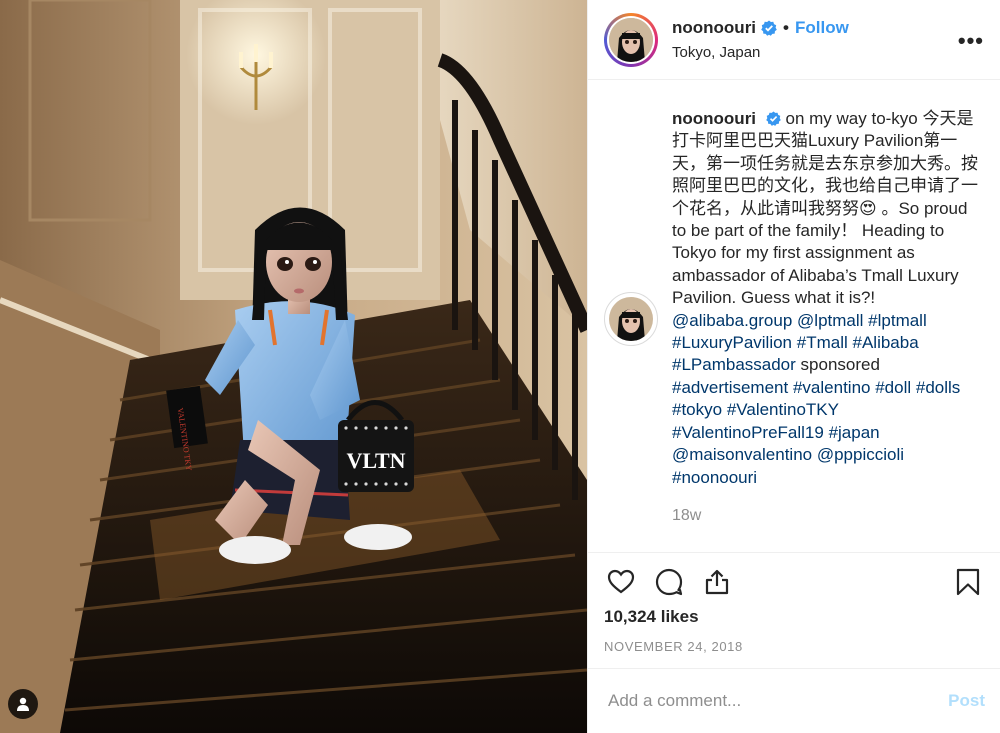  Describe the element at coordinates (938, 387) in the screenshot. I see `caption-tag-link: #dolls` at that location.